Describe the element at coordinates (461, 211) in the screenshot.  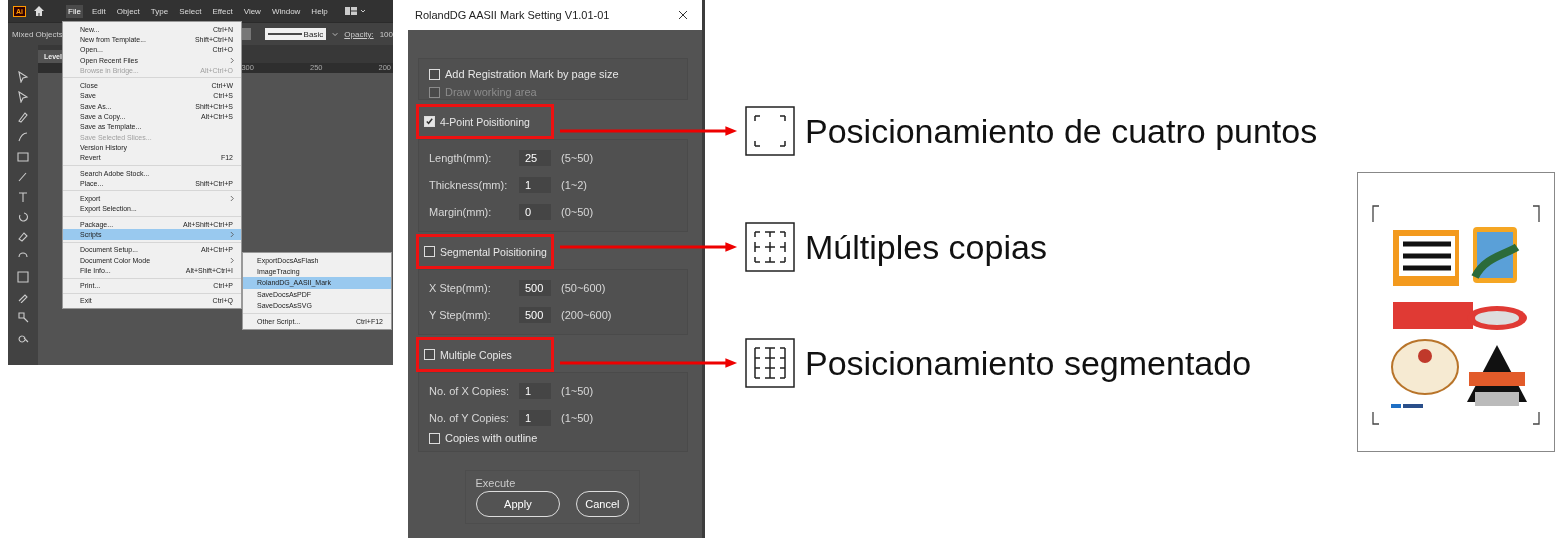
I see `field-label: Margin(mm):` at that location.